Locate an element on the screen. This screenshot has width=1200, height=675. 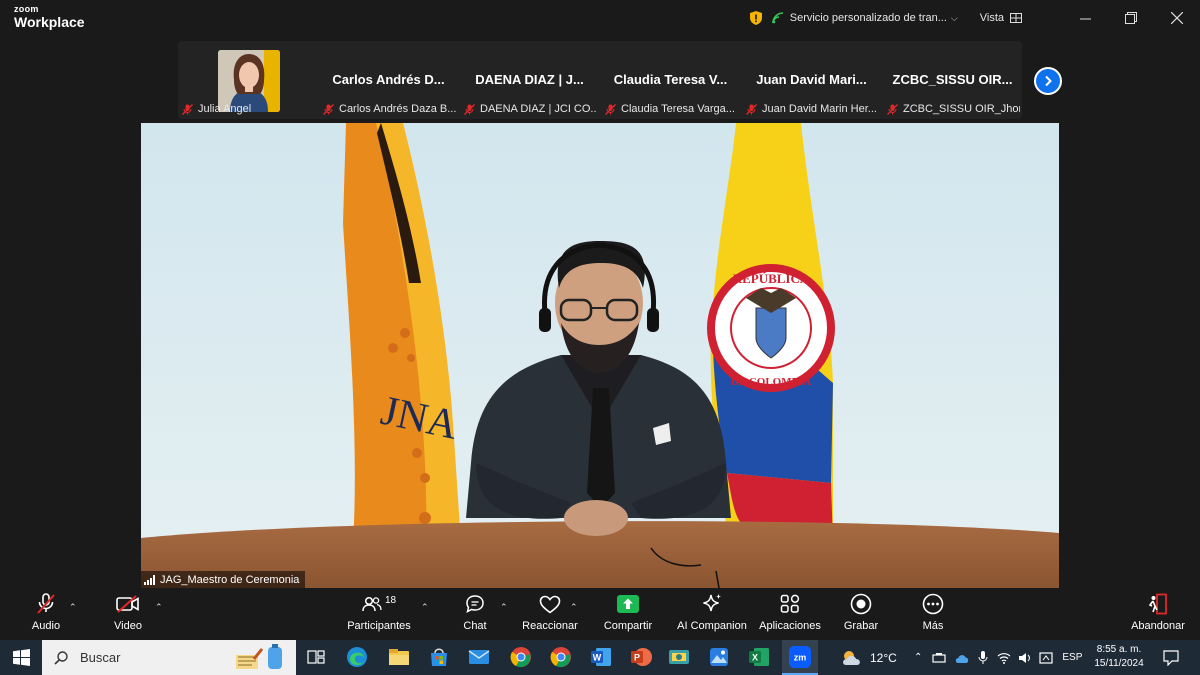
close-button is located at coordinates (1177, 18).